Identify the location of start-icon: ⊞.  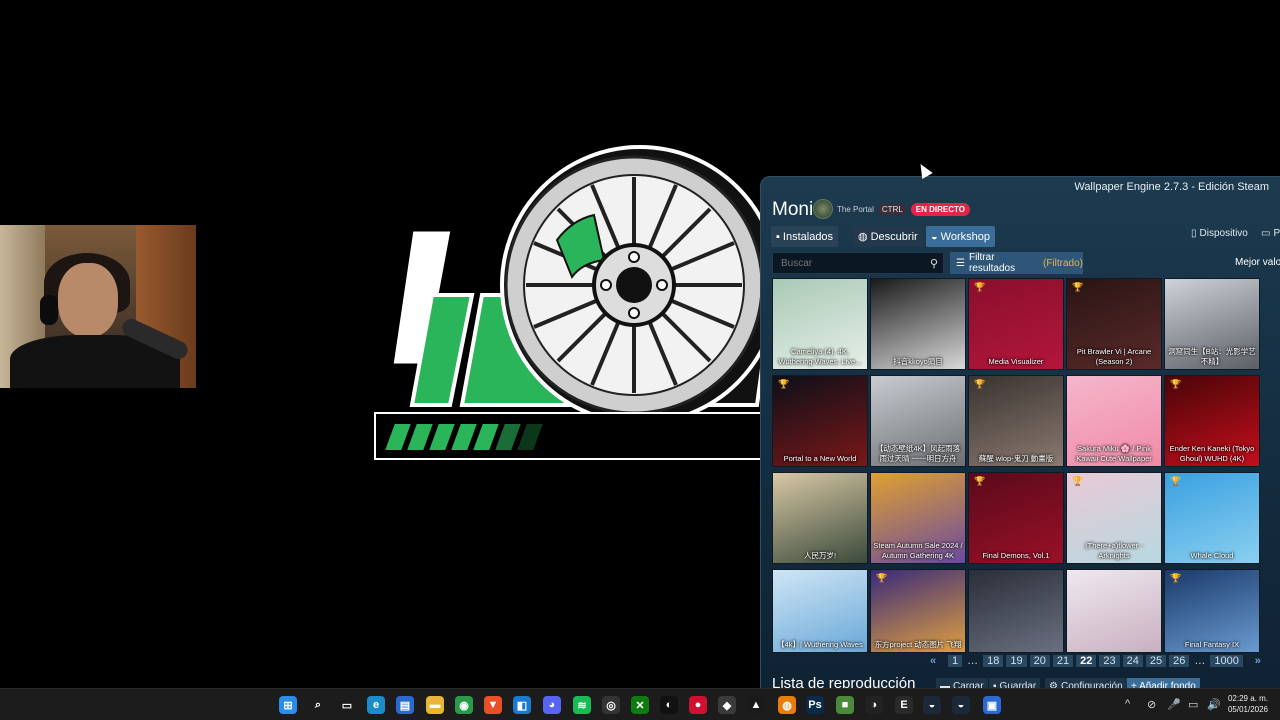
(288, 705).